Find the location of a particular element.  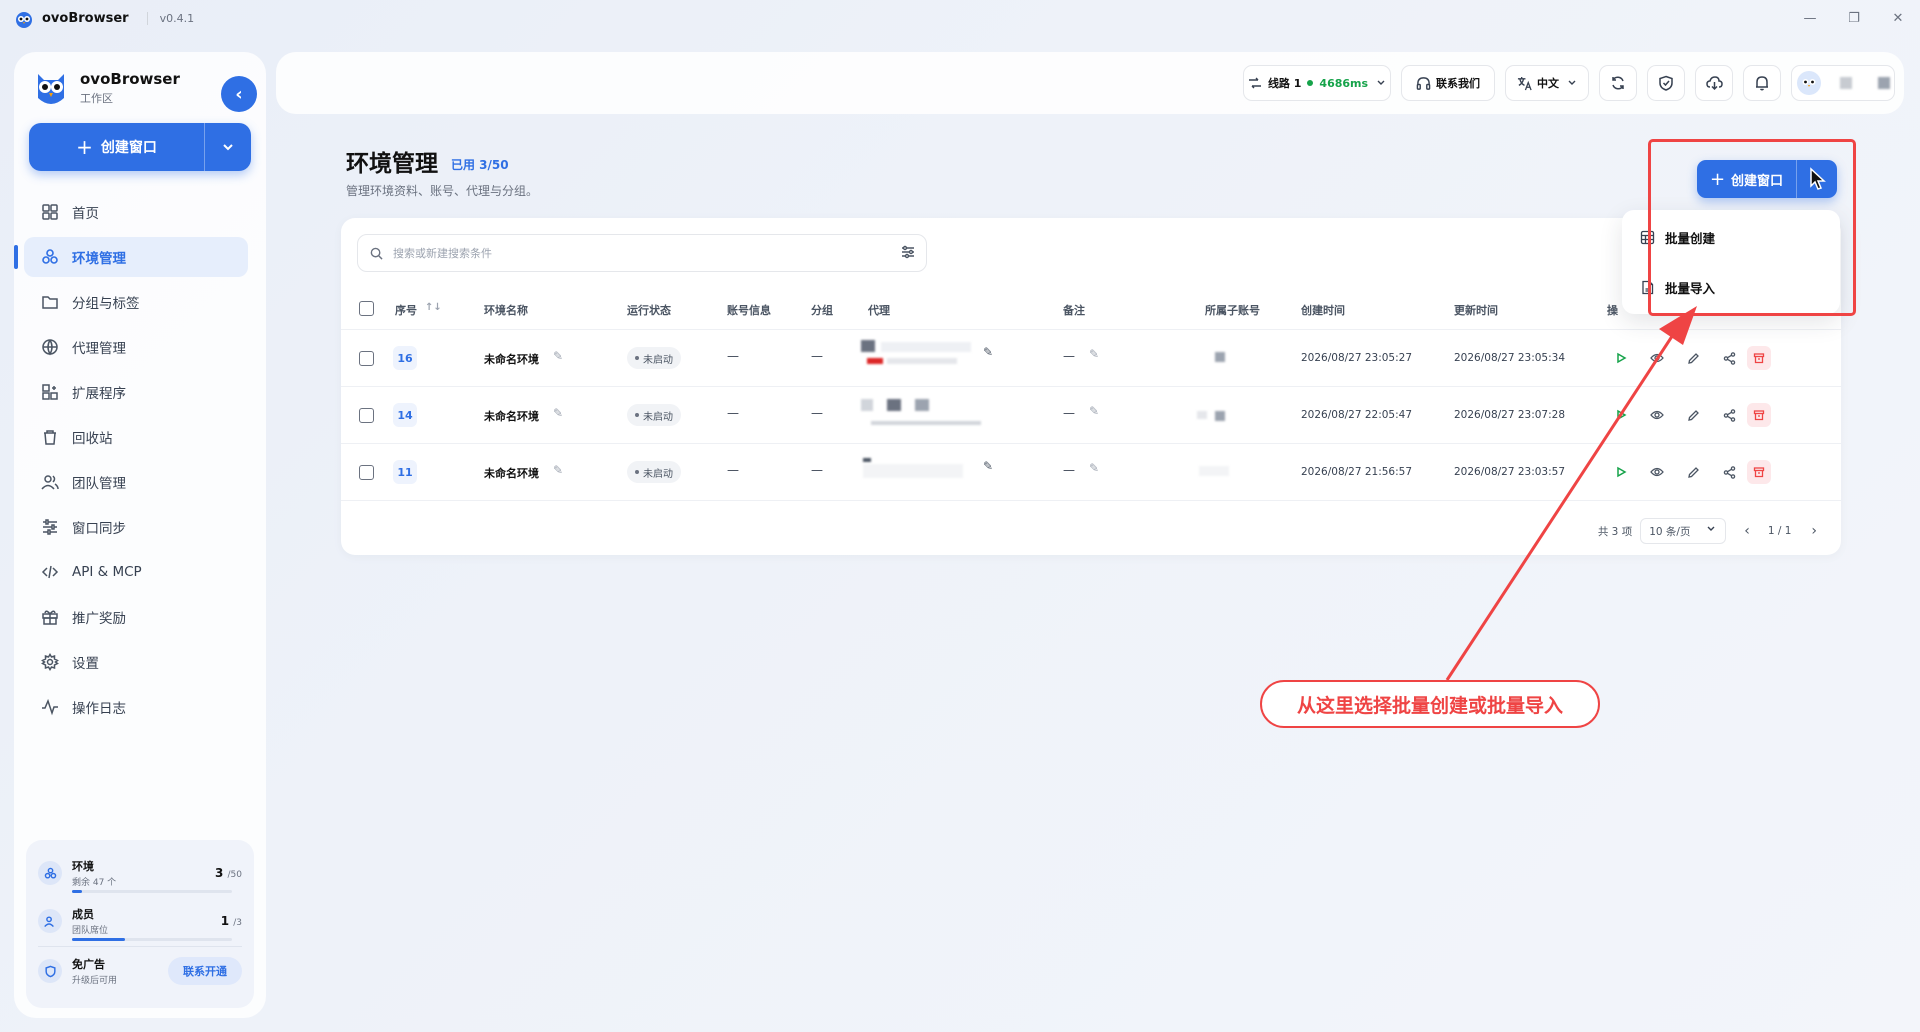

create-window-dropdown-toggle is located at coordinates (228, 147).